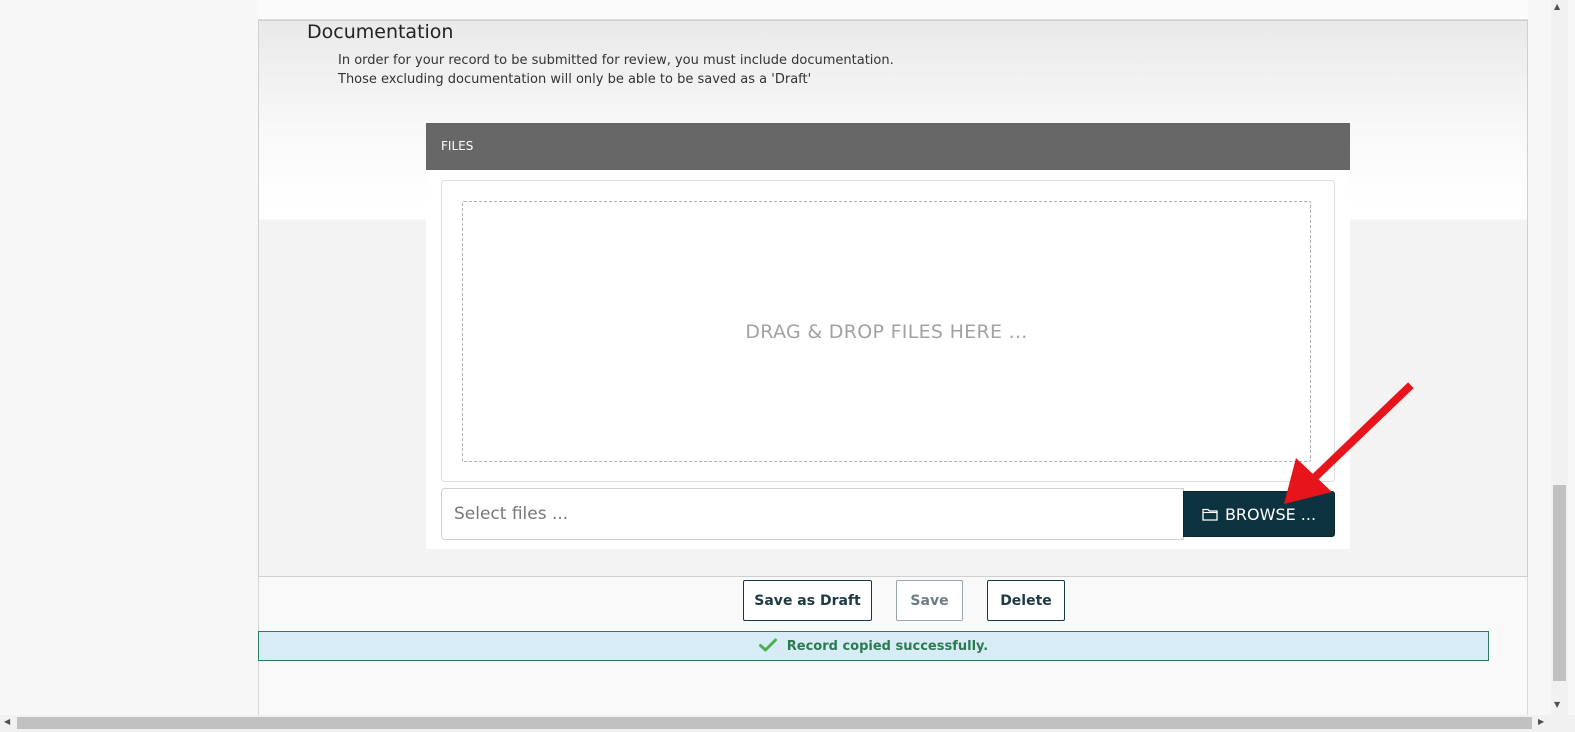  I want to click on scroll-up-arrow-icon: ▲, so click(1557, 6).